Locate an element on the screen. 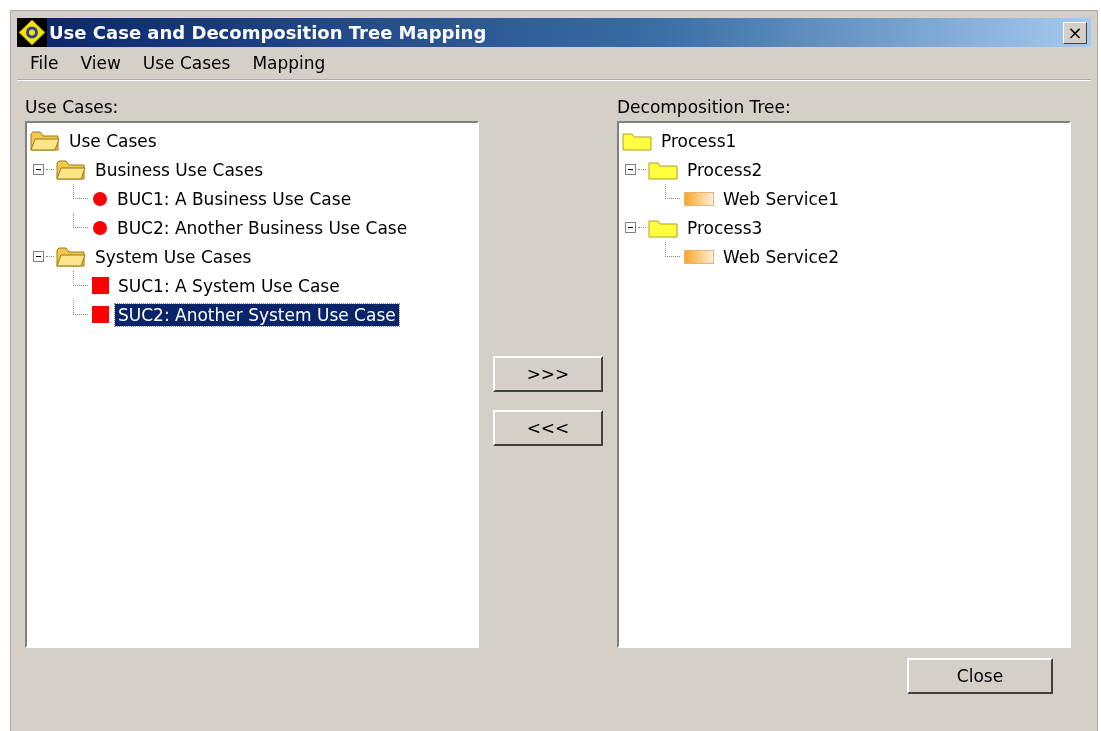 This screenshot has width=1101, height=731. menu-item: View is located at coordinates (100, 63).